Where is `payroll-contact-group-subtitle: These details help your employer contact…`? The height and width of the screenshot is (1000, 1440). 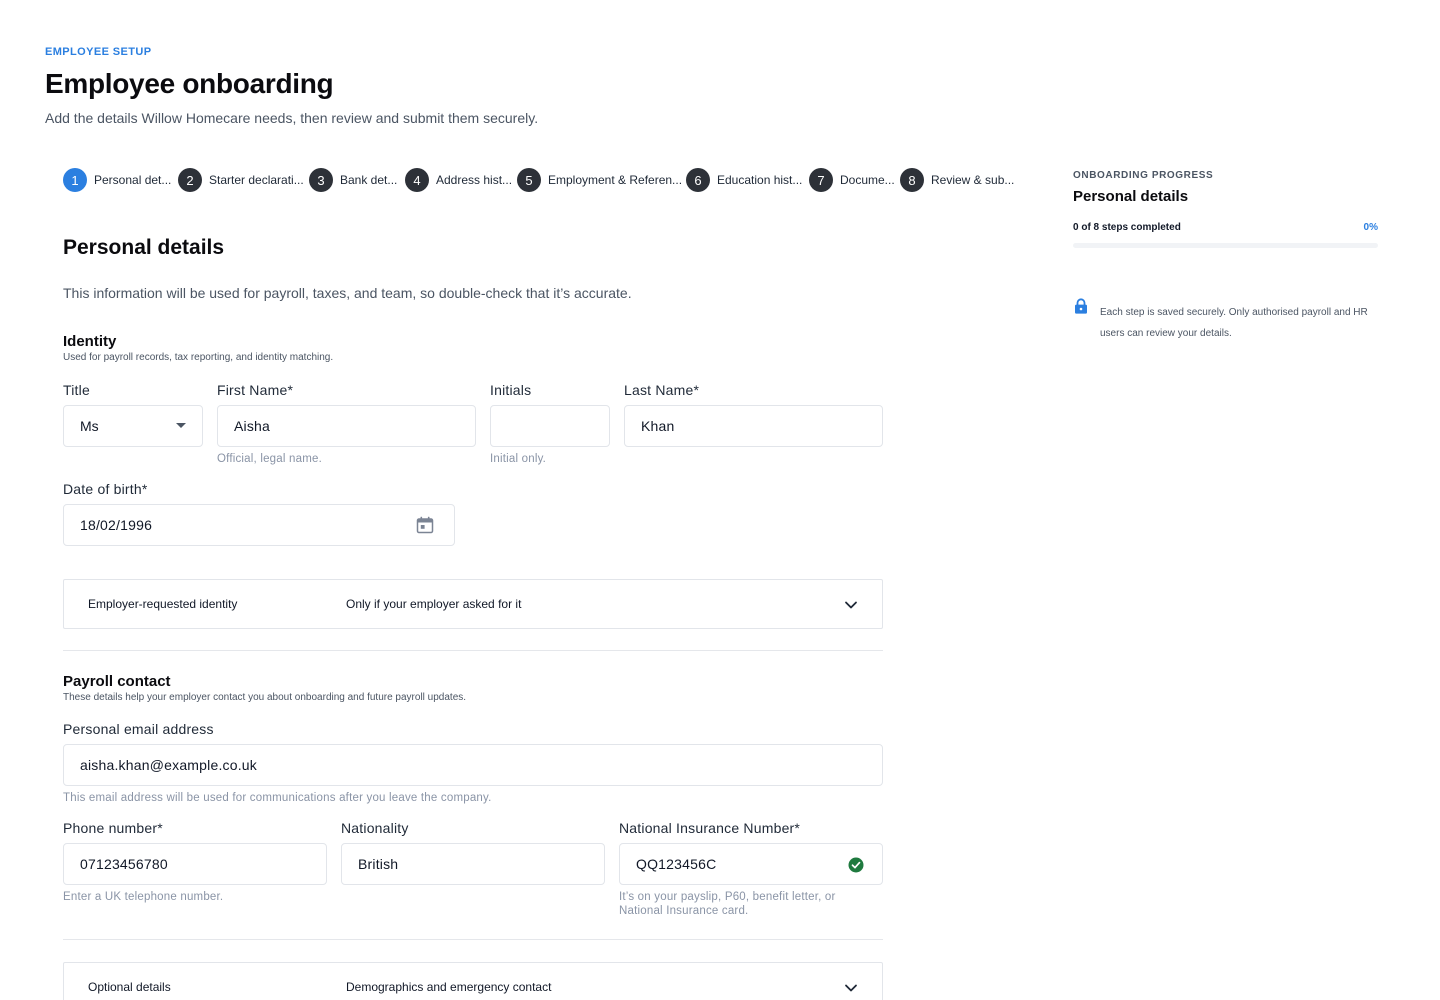 payroll-contact-group-subtitle: These details help your employer contact… is located at coordinates (265, 697).